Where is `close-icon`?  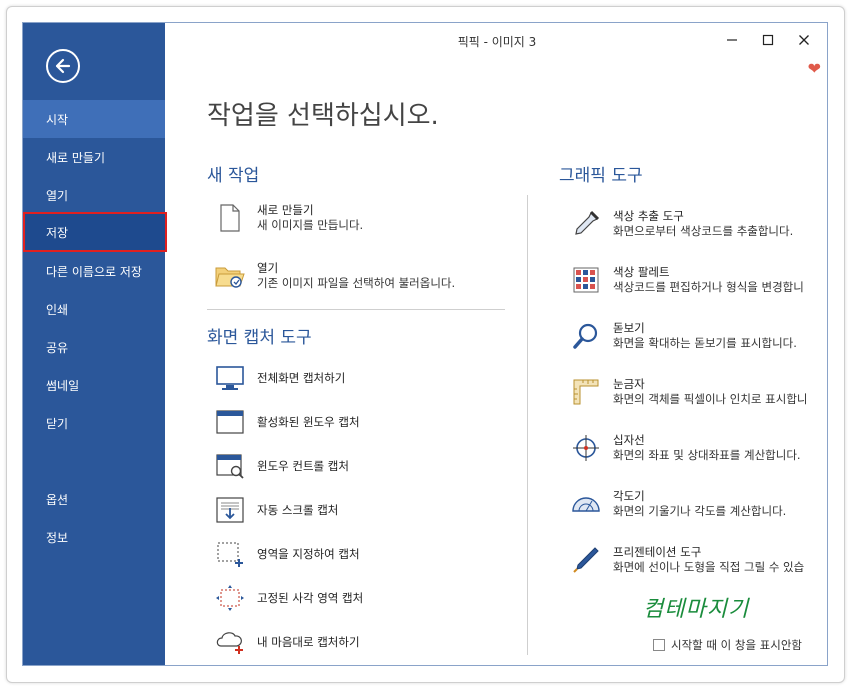
close-icon is located at coordinates (804, 40).